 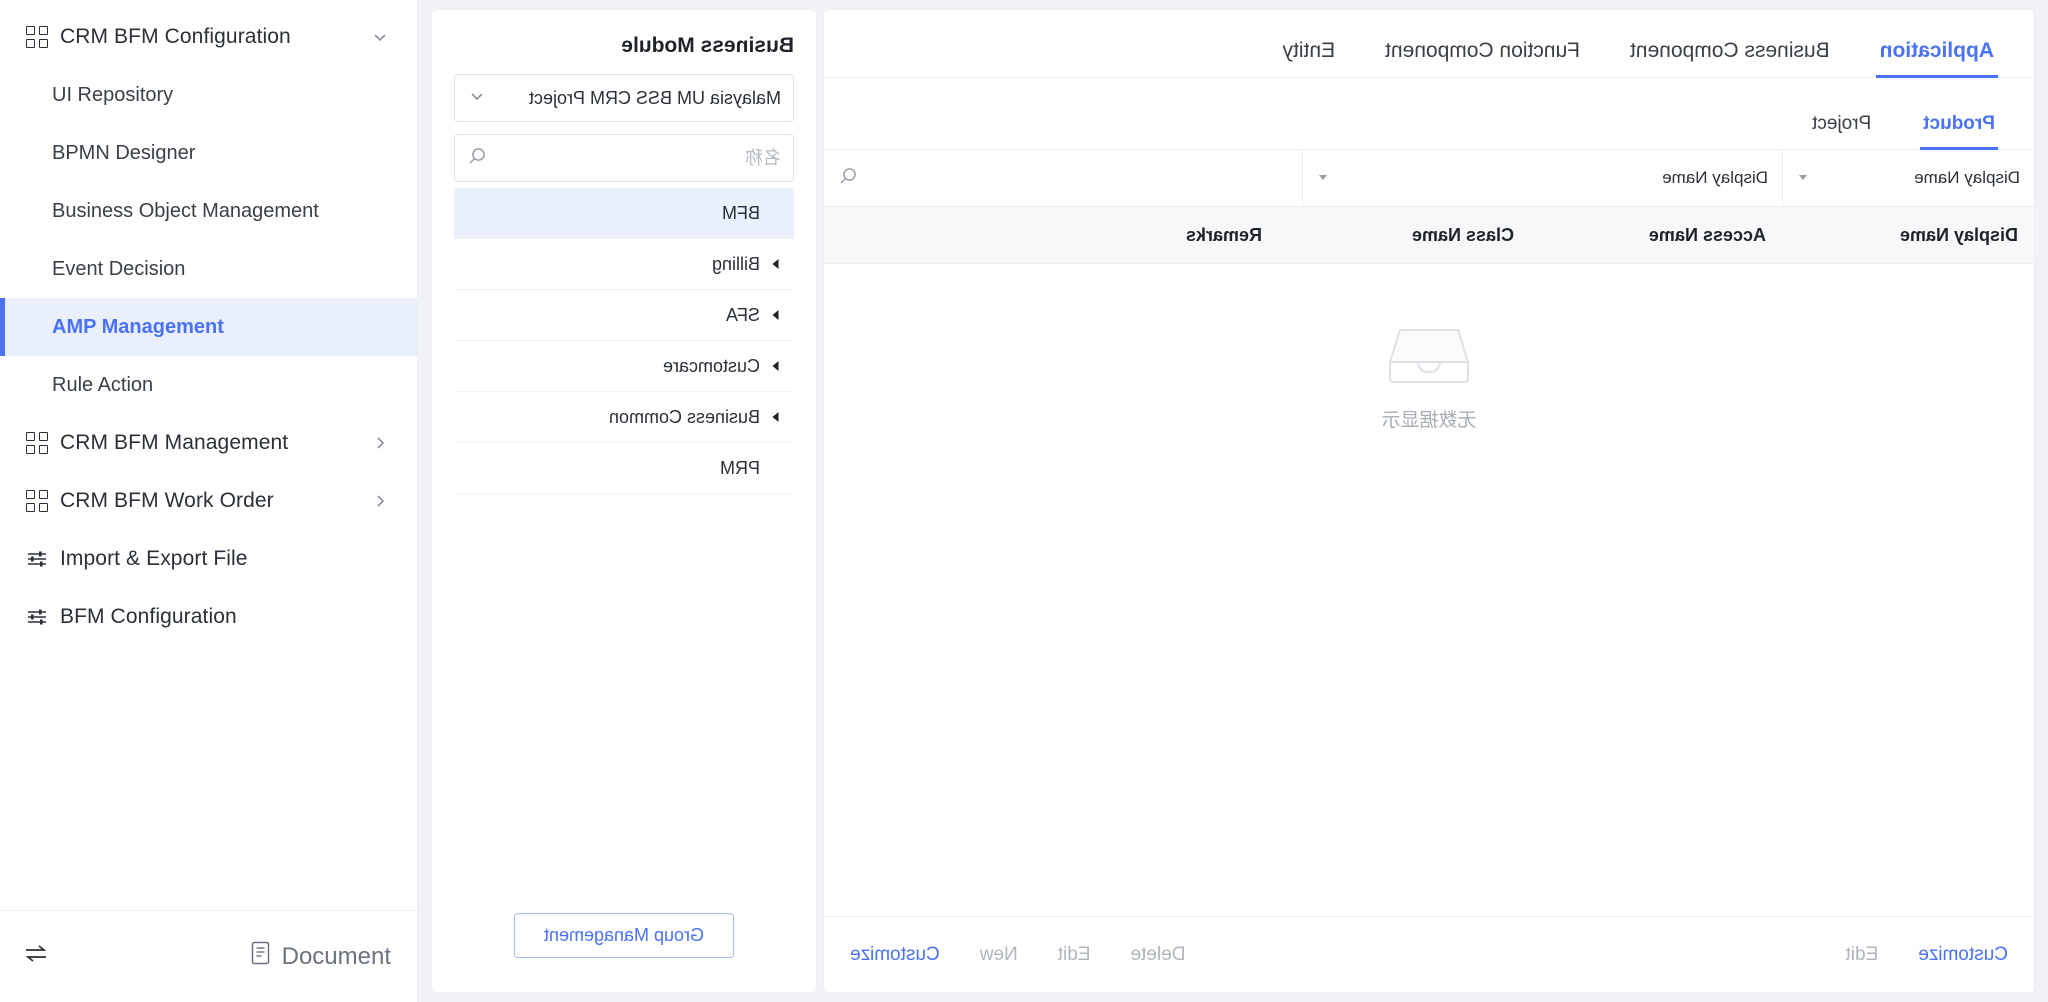 What do you see at coordinates (175, 36) in the screenshot?
I see `sidebar-group-label: CRM BFM Configuration` at bounding box center [175, 36].